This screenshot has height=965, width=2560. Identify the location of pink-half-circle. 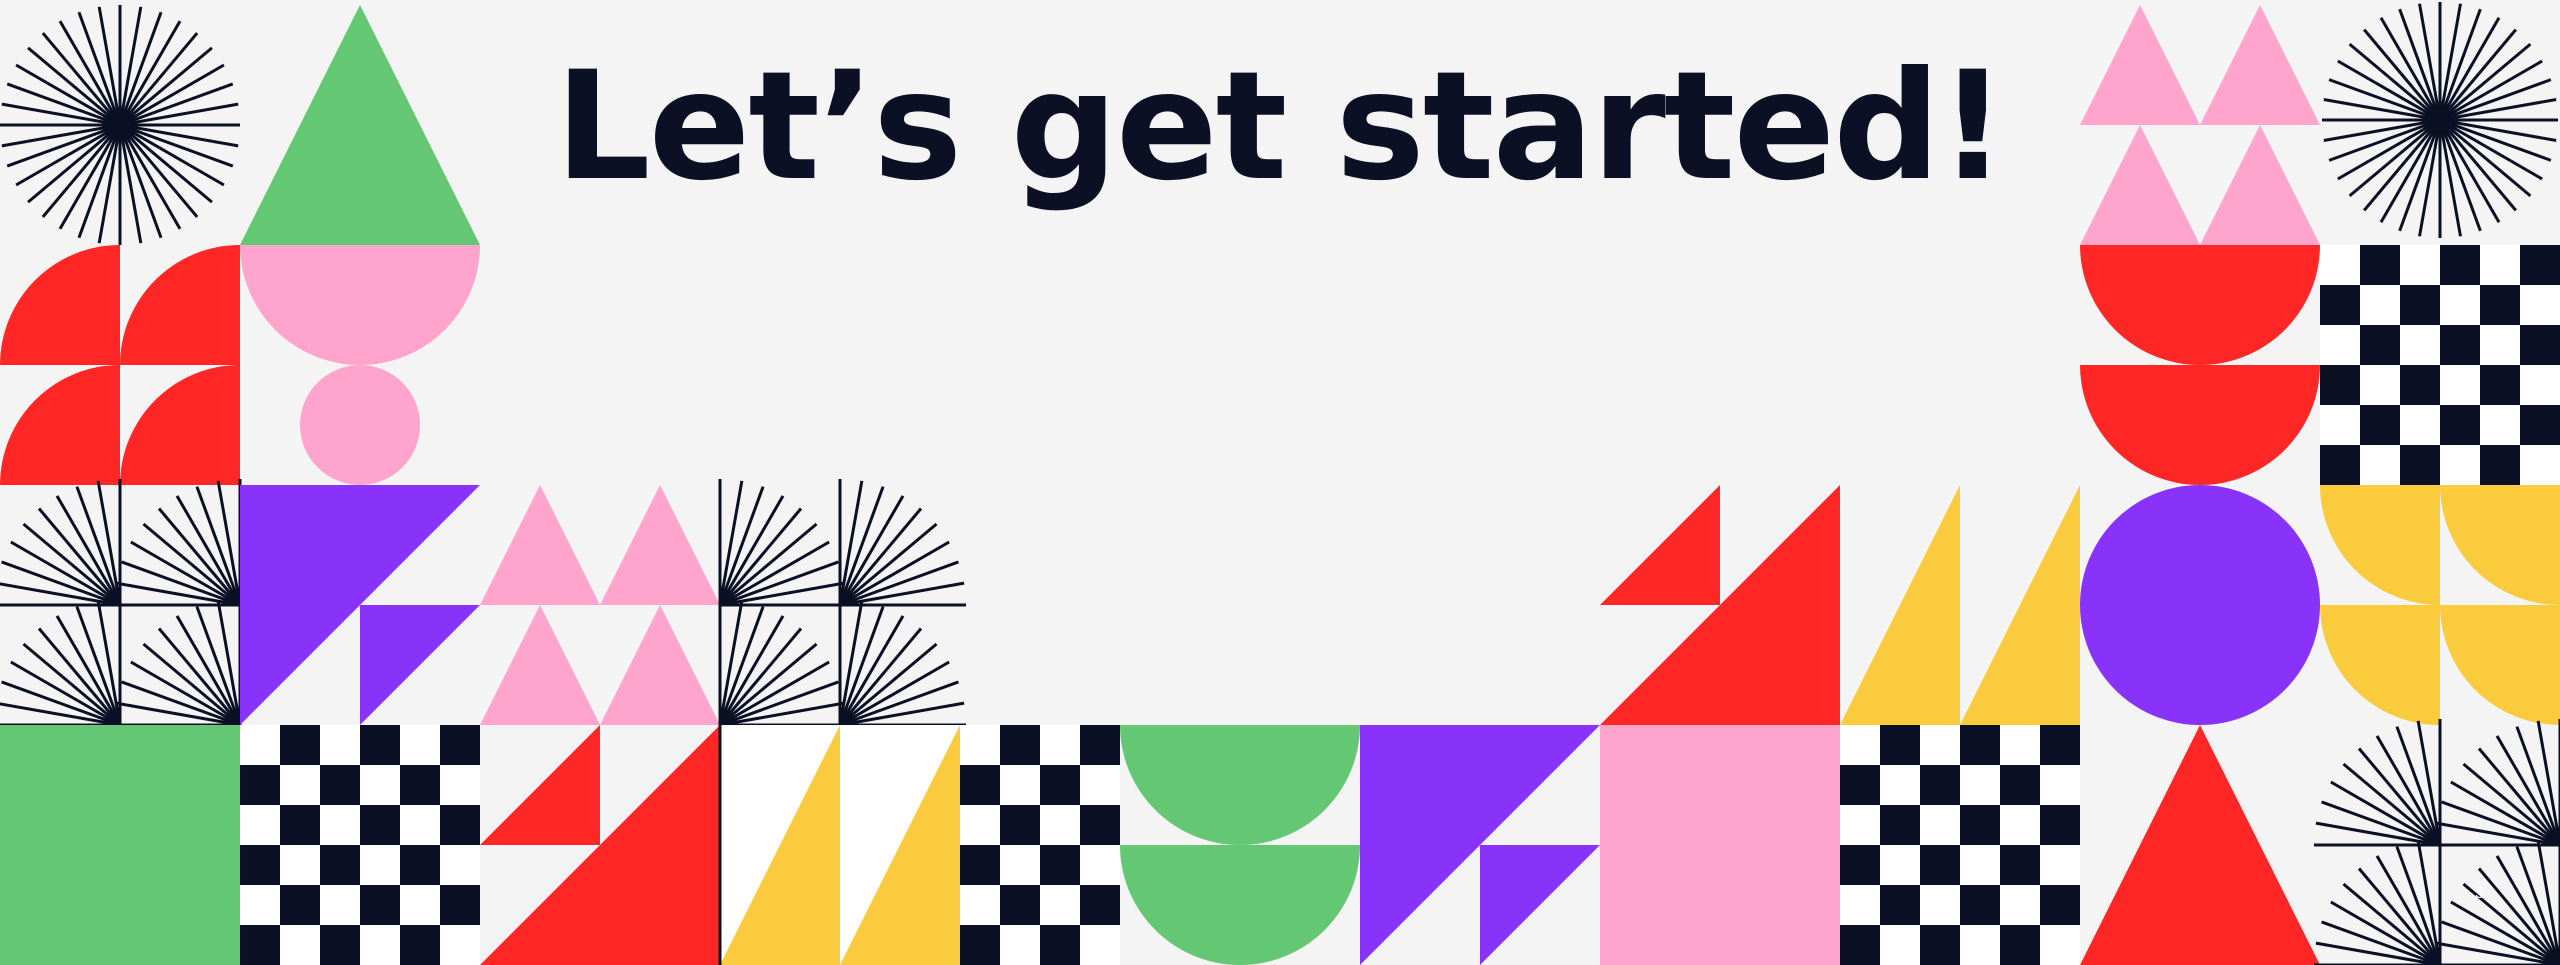
(360, 305).